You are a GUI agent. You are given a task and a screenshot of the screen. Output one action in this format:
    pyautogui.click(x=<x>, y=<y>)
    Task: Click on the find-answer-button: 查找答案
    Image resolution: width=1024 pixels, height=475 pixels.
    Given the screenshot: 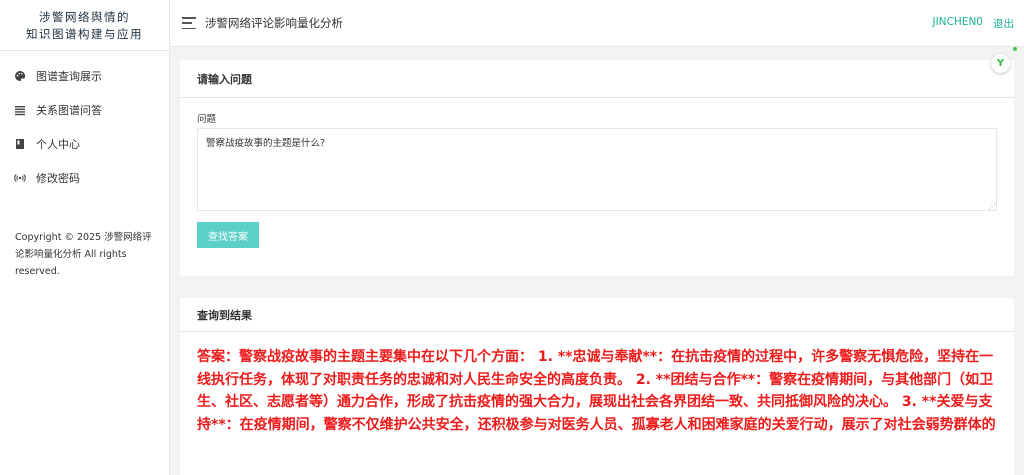 What is the action you would take?
    pyautogui.click(x=228, y=235)
    